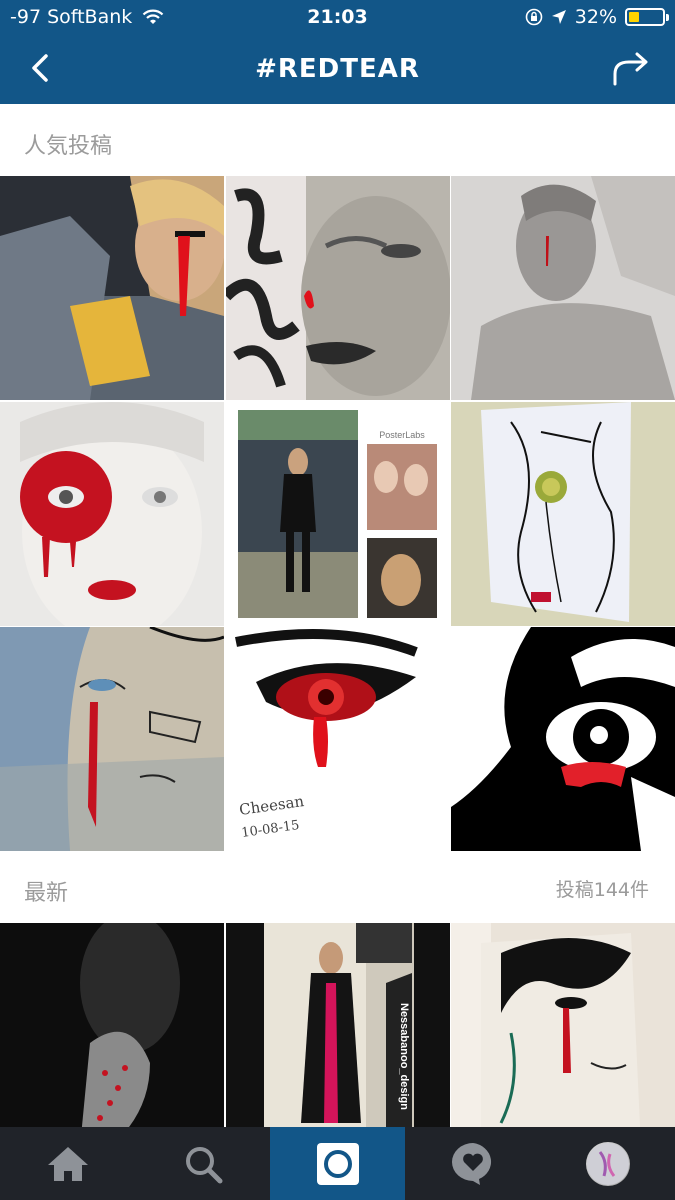 This screenshot has height=1200, width=675. I want to click on profile-photo, so click(607, 1163).